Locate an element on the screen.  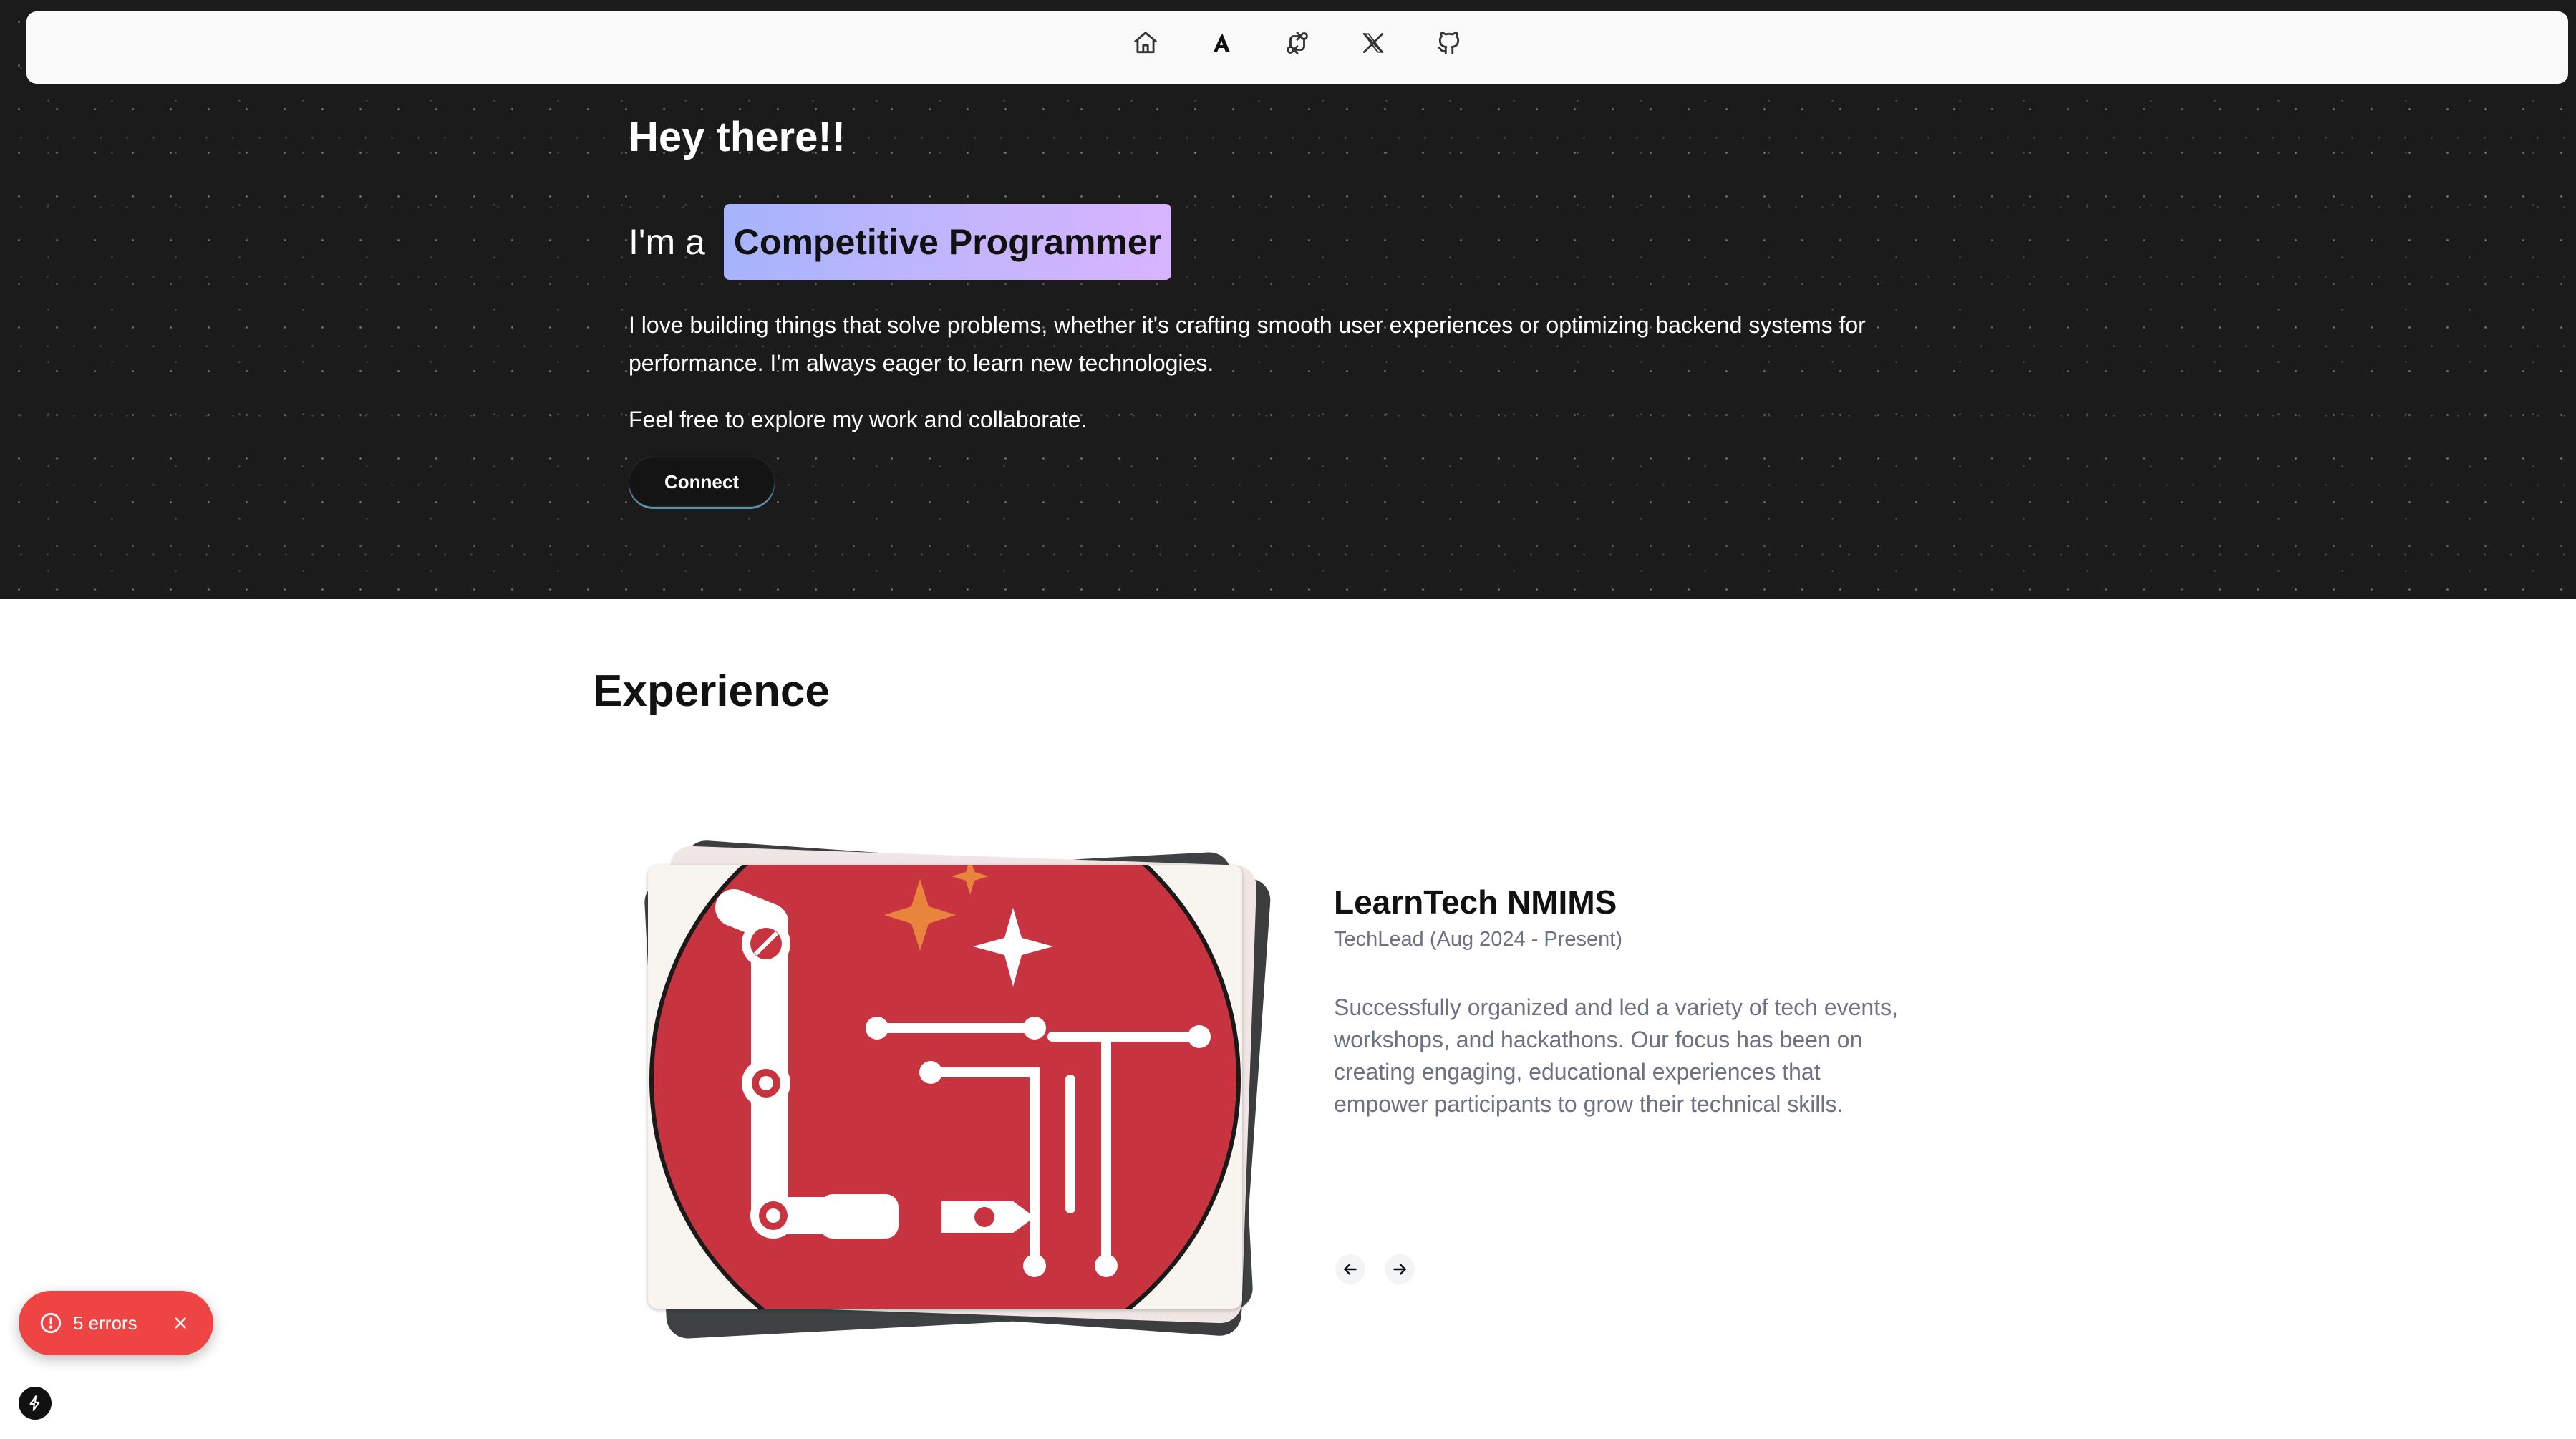
company-logo-card is located at coordinates (945, 1087).